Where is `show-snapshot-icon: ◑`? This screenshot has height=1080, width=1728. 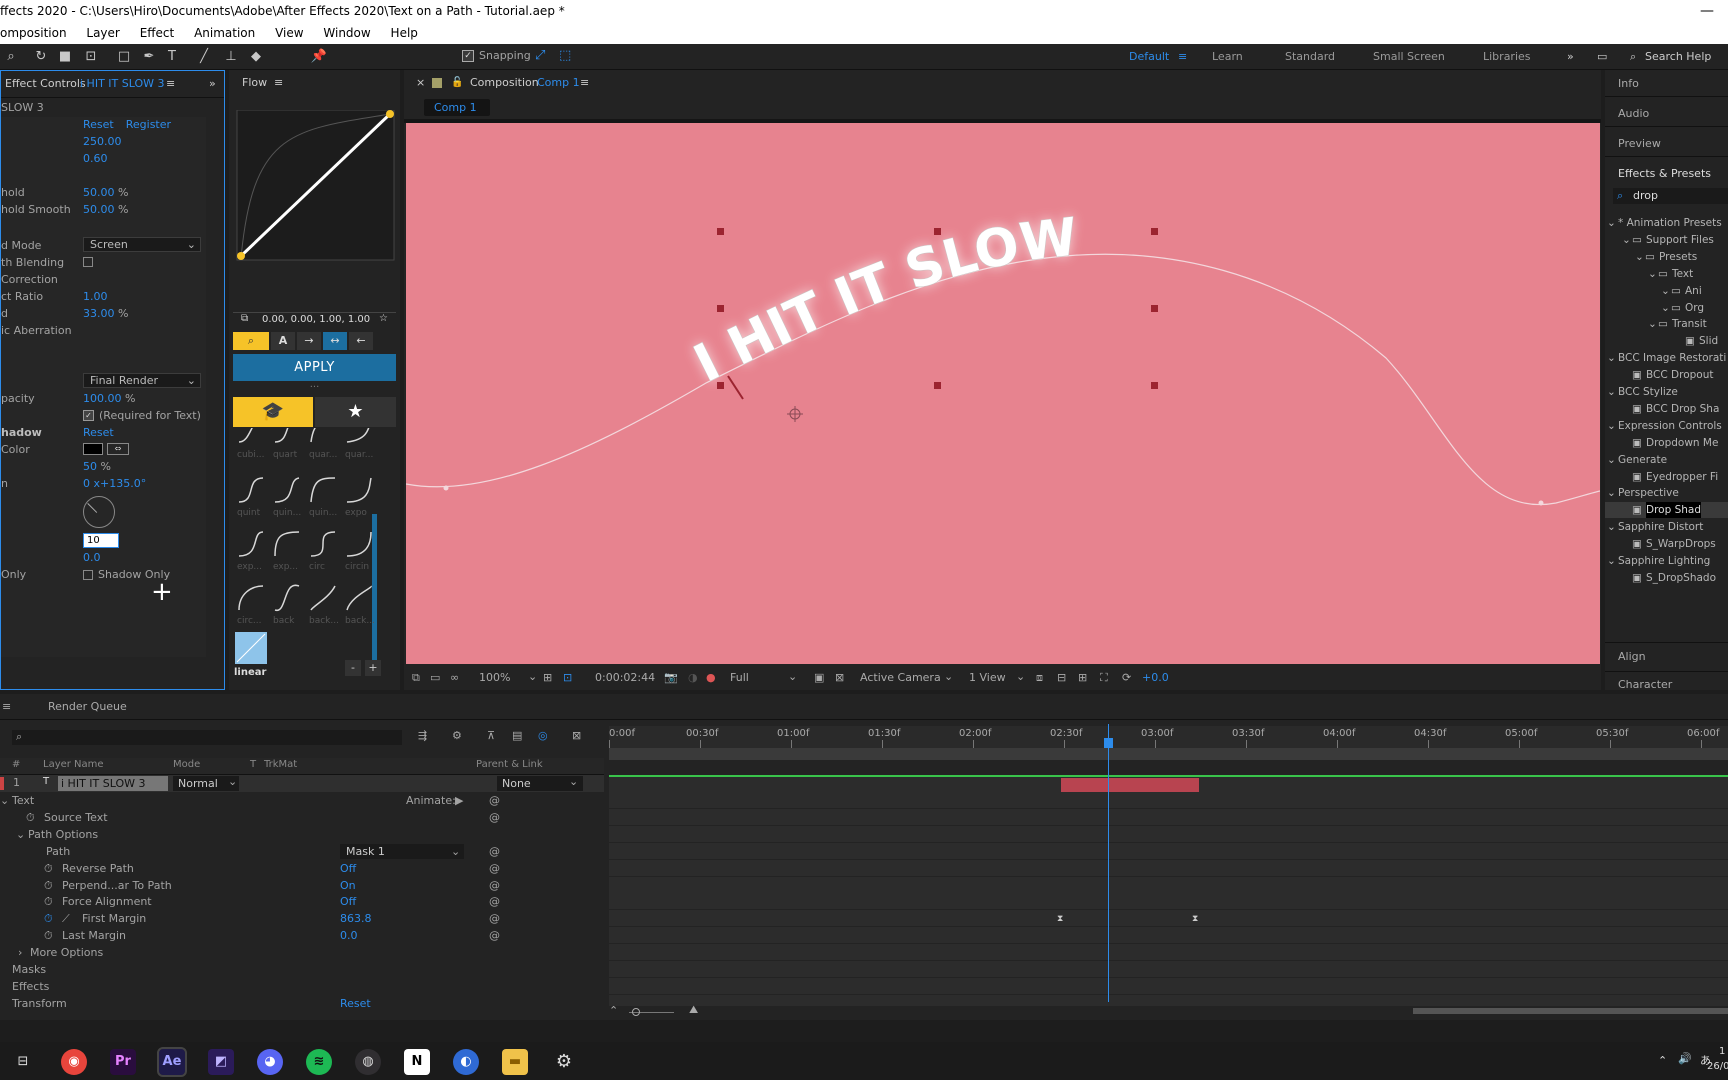 show-snapshot-icon: ◑ is located at coordinates (693, 677).